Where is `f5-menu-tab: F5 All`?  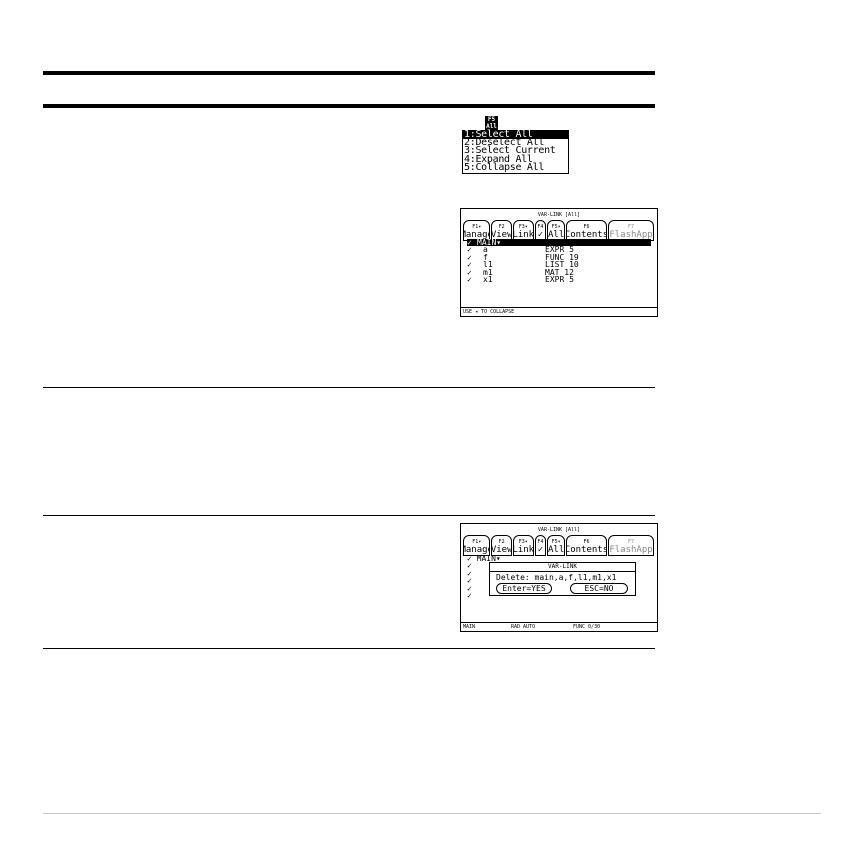
f5-menu-tab: F5 All is located at coordinates (491, 123).